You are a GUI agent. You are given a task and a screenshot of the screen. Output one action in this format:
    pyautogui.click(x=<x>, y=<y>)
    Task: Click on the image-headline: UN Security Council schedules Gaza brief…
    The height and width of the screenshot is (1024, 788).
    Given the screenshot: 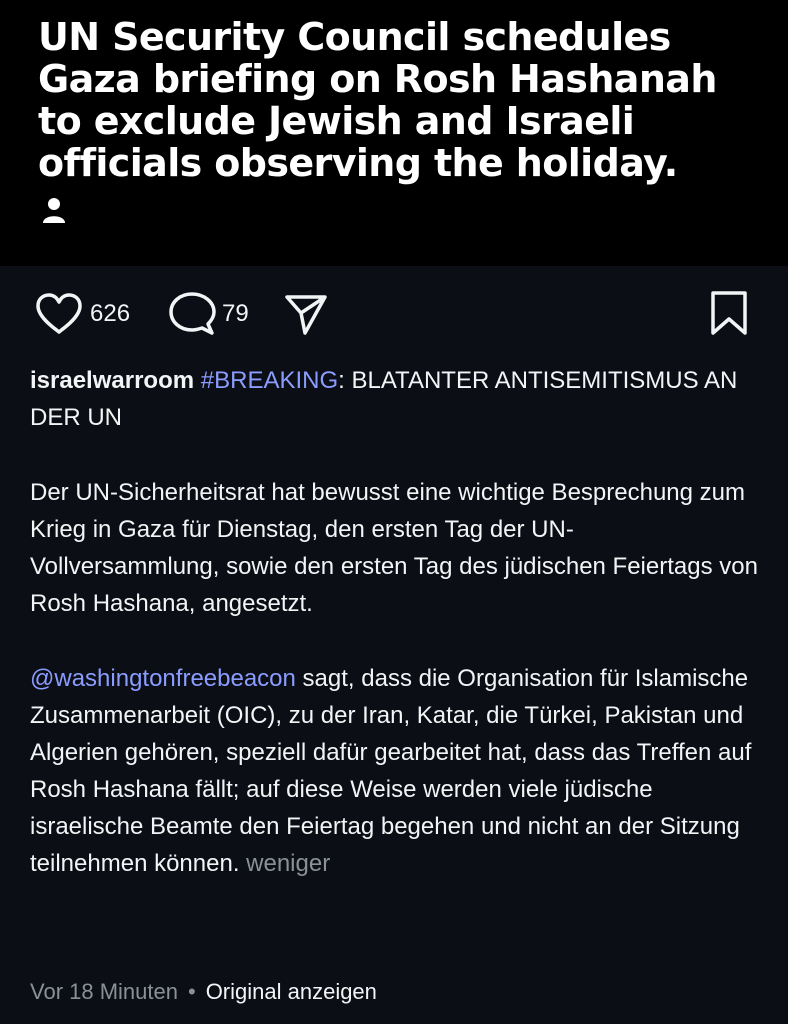 What is the action you would take?
    pyautogui.click(x=377, y=100)
    